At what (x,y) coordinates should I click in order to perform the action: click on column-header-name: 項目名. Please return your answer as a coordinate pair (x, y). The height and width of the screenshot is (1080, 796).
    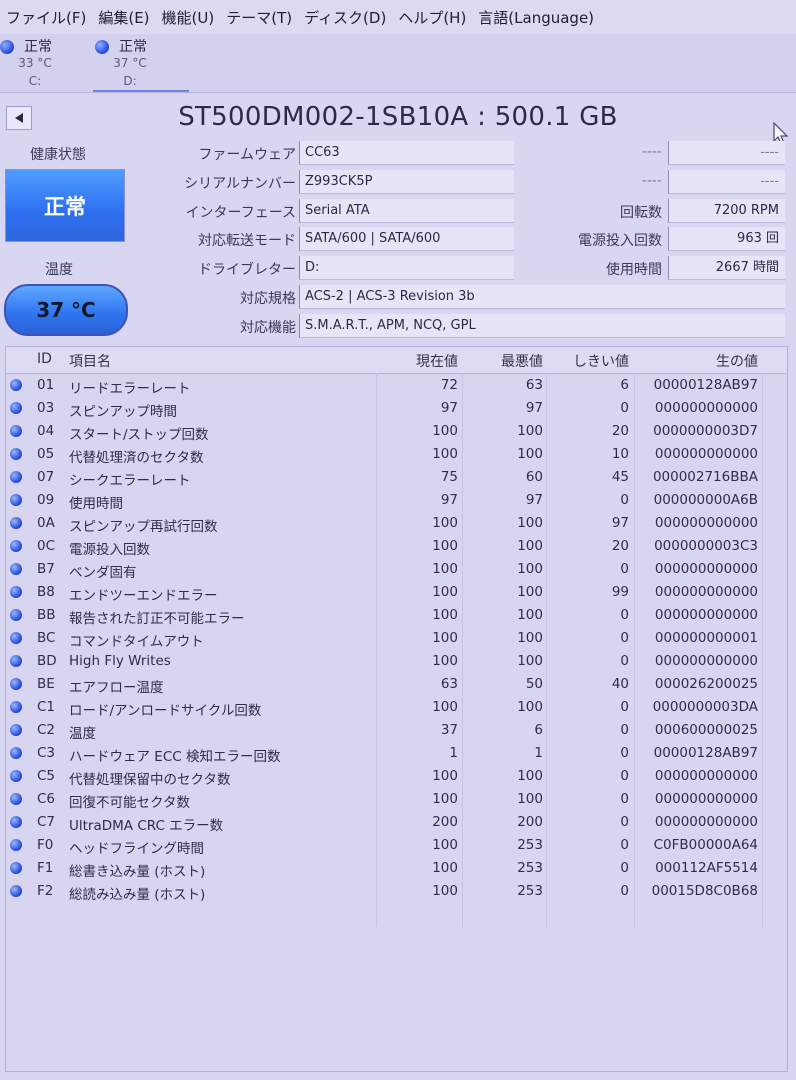
    Looking at the image, I should click on (90, 361).